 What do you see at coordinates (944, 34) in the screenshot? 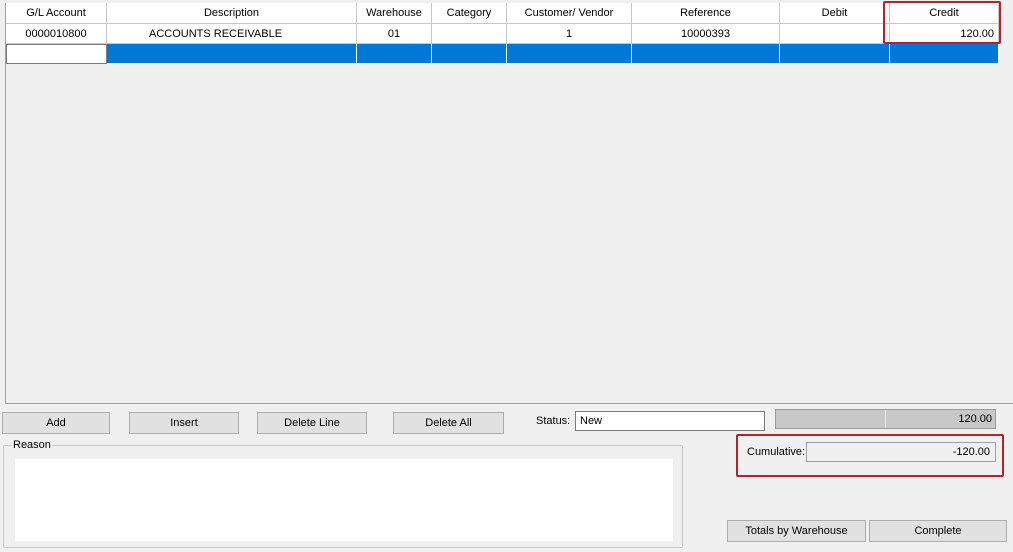
I see `cell-credit: 120.00` at bounding box center [944, 34].